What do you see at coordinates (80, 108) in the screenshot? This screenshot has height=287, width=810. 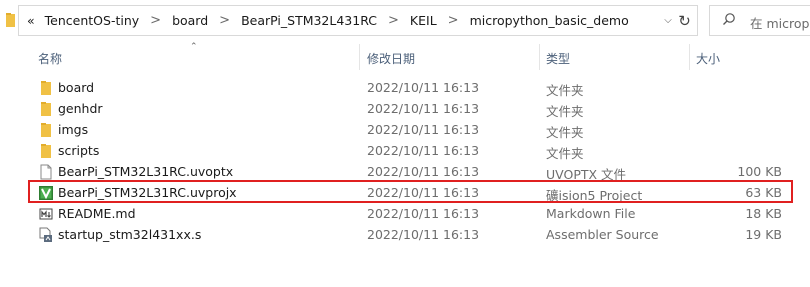 I see `file-name: genhdr` at bounding box center [80, 108].